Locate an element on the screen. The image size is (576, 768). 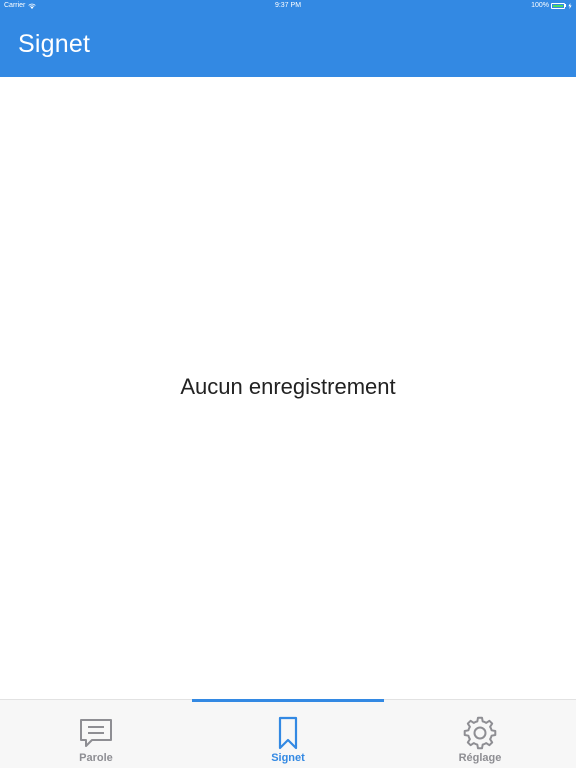
tab-reglage: Réglage is located at coordinates (480, 734).